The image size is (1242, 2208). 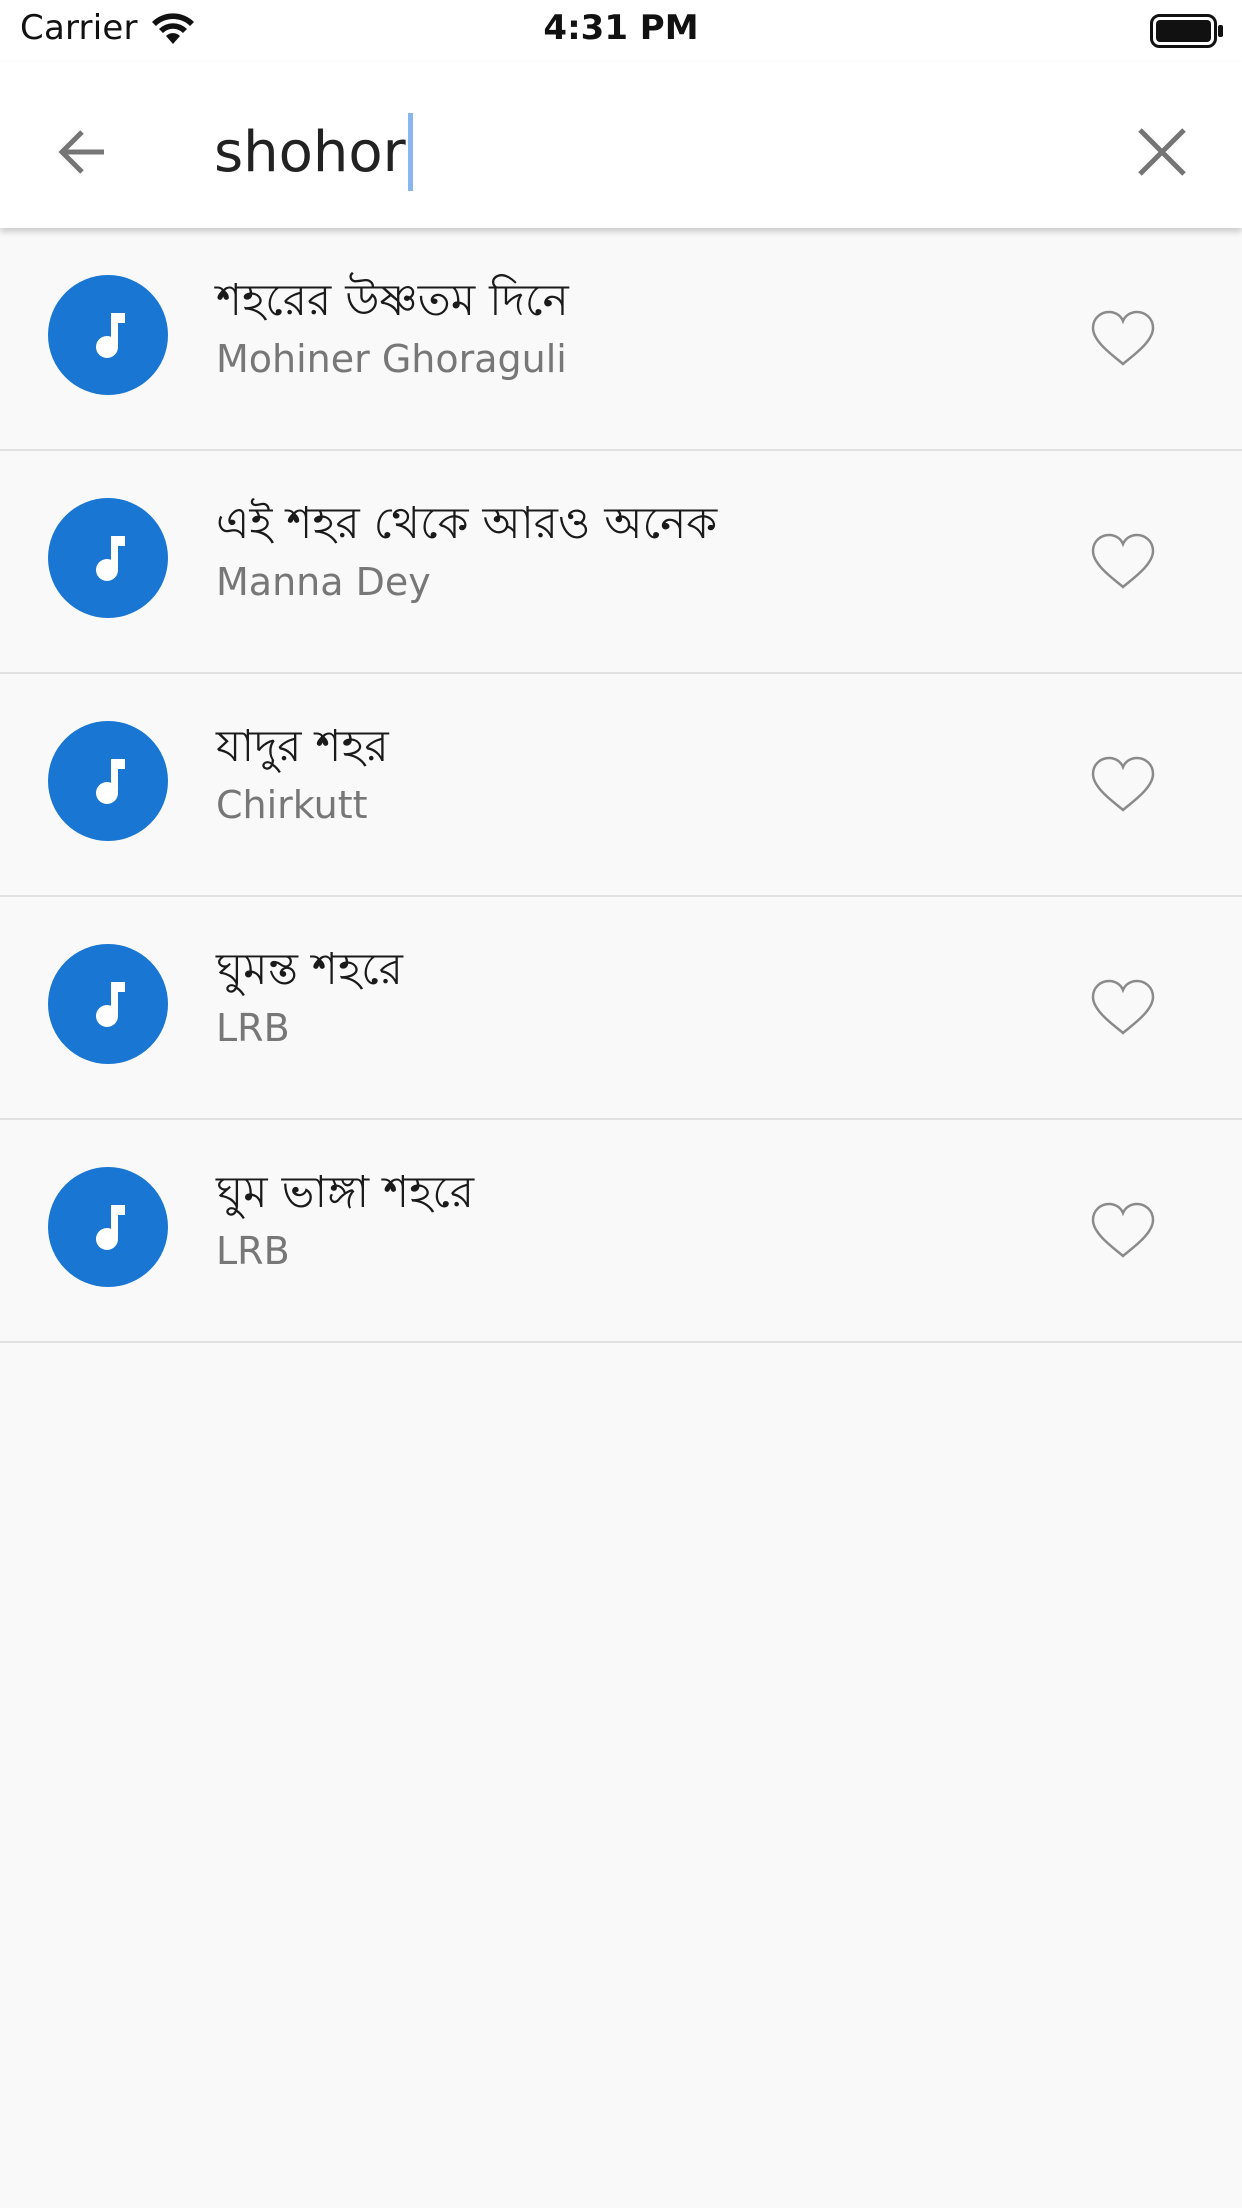 What do you see at coordinates (310, 152) in the screenshot?
I see `search-query-text: shohor` at bounding box center [310, 152].